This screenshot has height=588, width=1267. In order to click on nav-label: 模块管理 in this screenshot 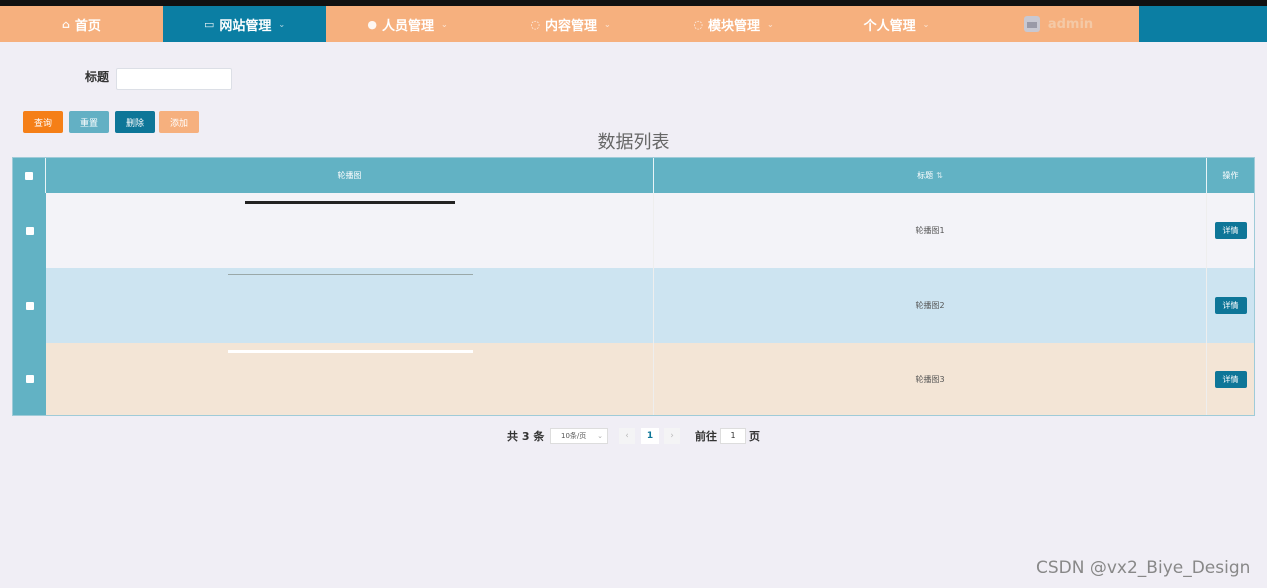, I will do `click(733, 26)`.